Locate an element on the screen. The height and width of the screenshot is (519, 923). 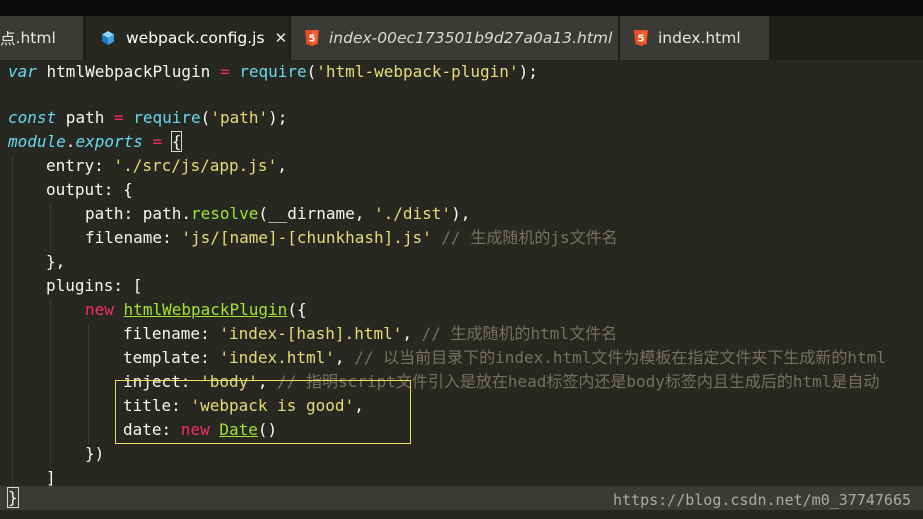
tab-webpack-config: webpack.config.js ✕ is located at coordinates (188, 38).